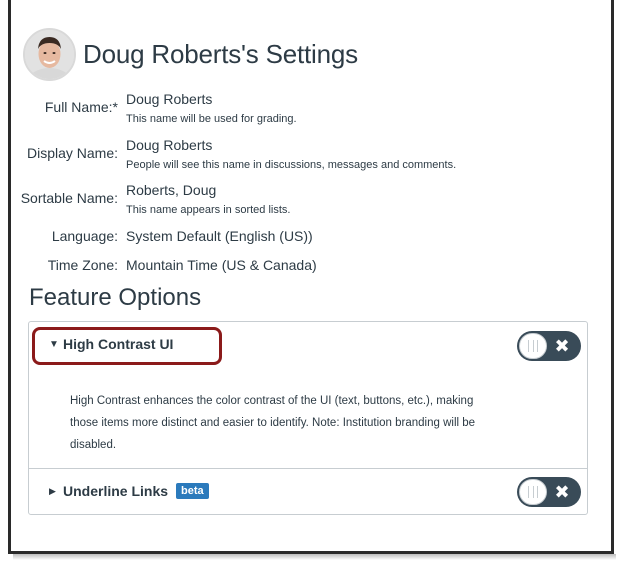 This screenshot has height=562, width=622. Describe the element at coordinates (81, 107) in the screenshot. I see `full-name-label: Full Name:*` at that location.